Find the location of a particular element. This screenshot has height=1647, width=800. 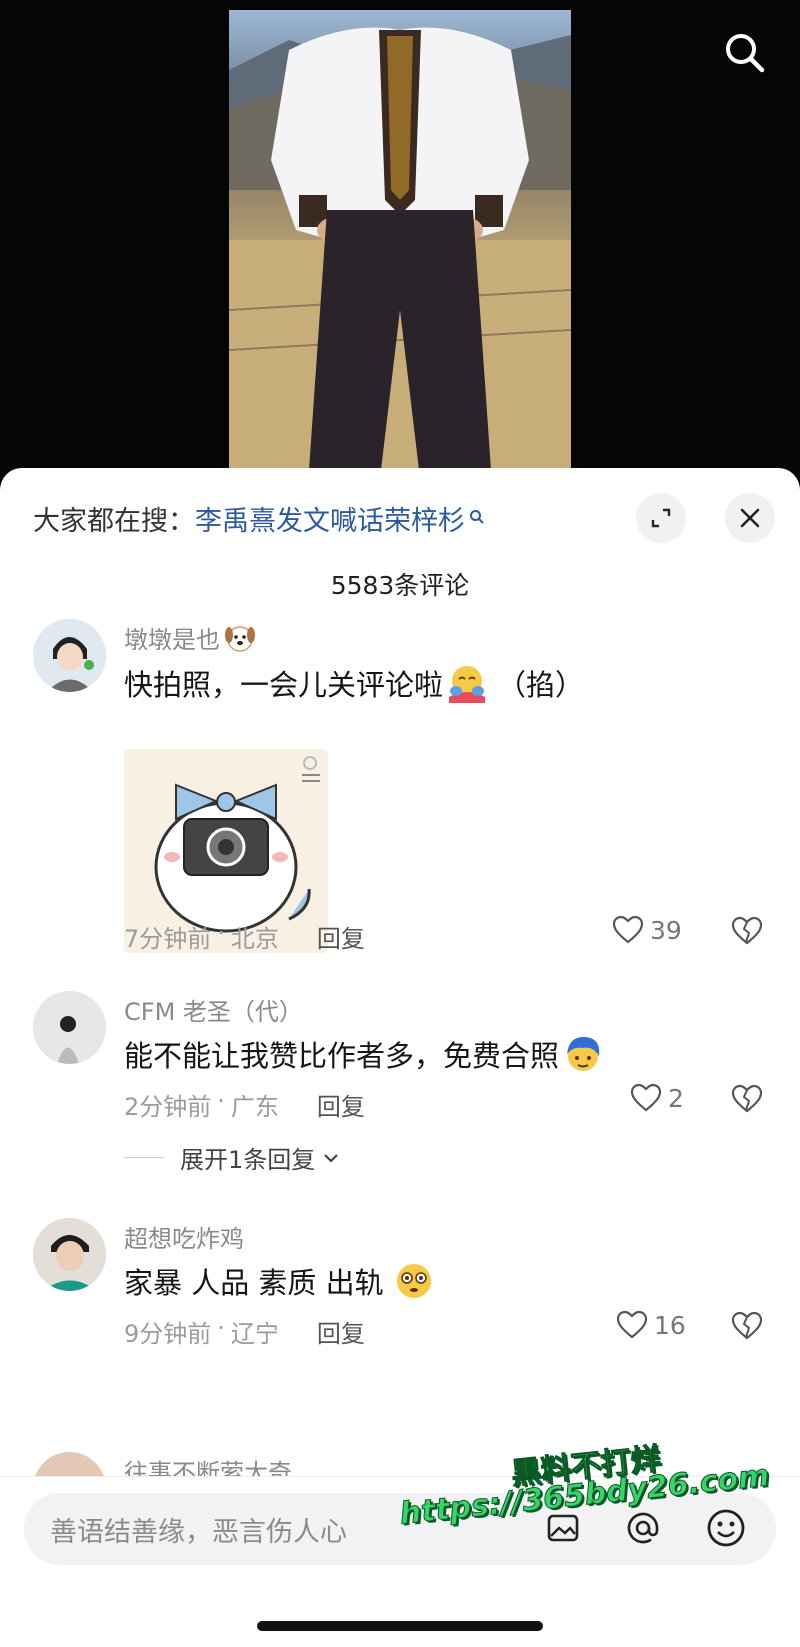

comment-meta: 9分钟前 · 辽宁 回复 is located at coordinates (244, 1331).